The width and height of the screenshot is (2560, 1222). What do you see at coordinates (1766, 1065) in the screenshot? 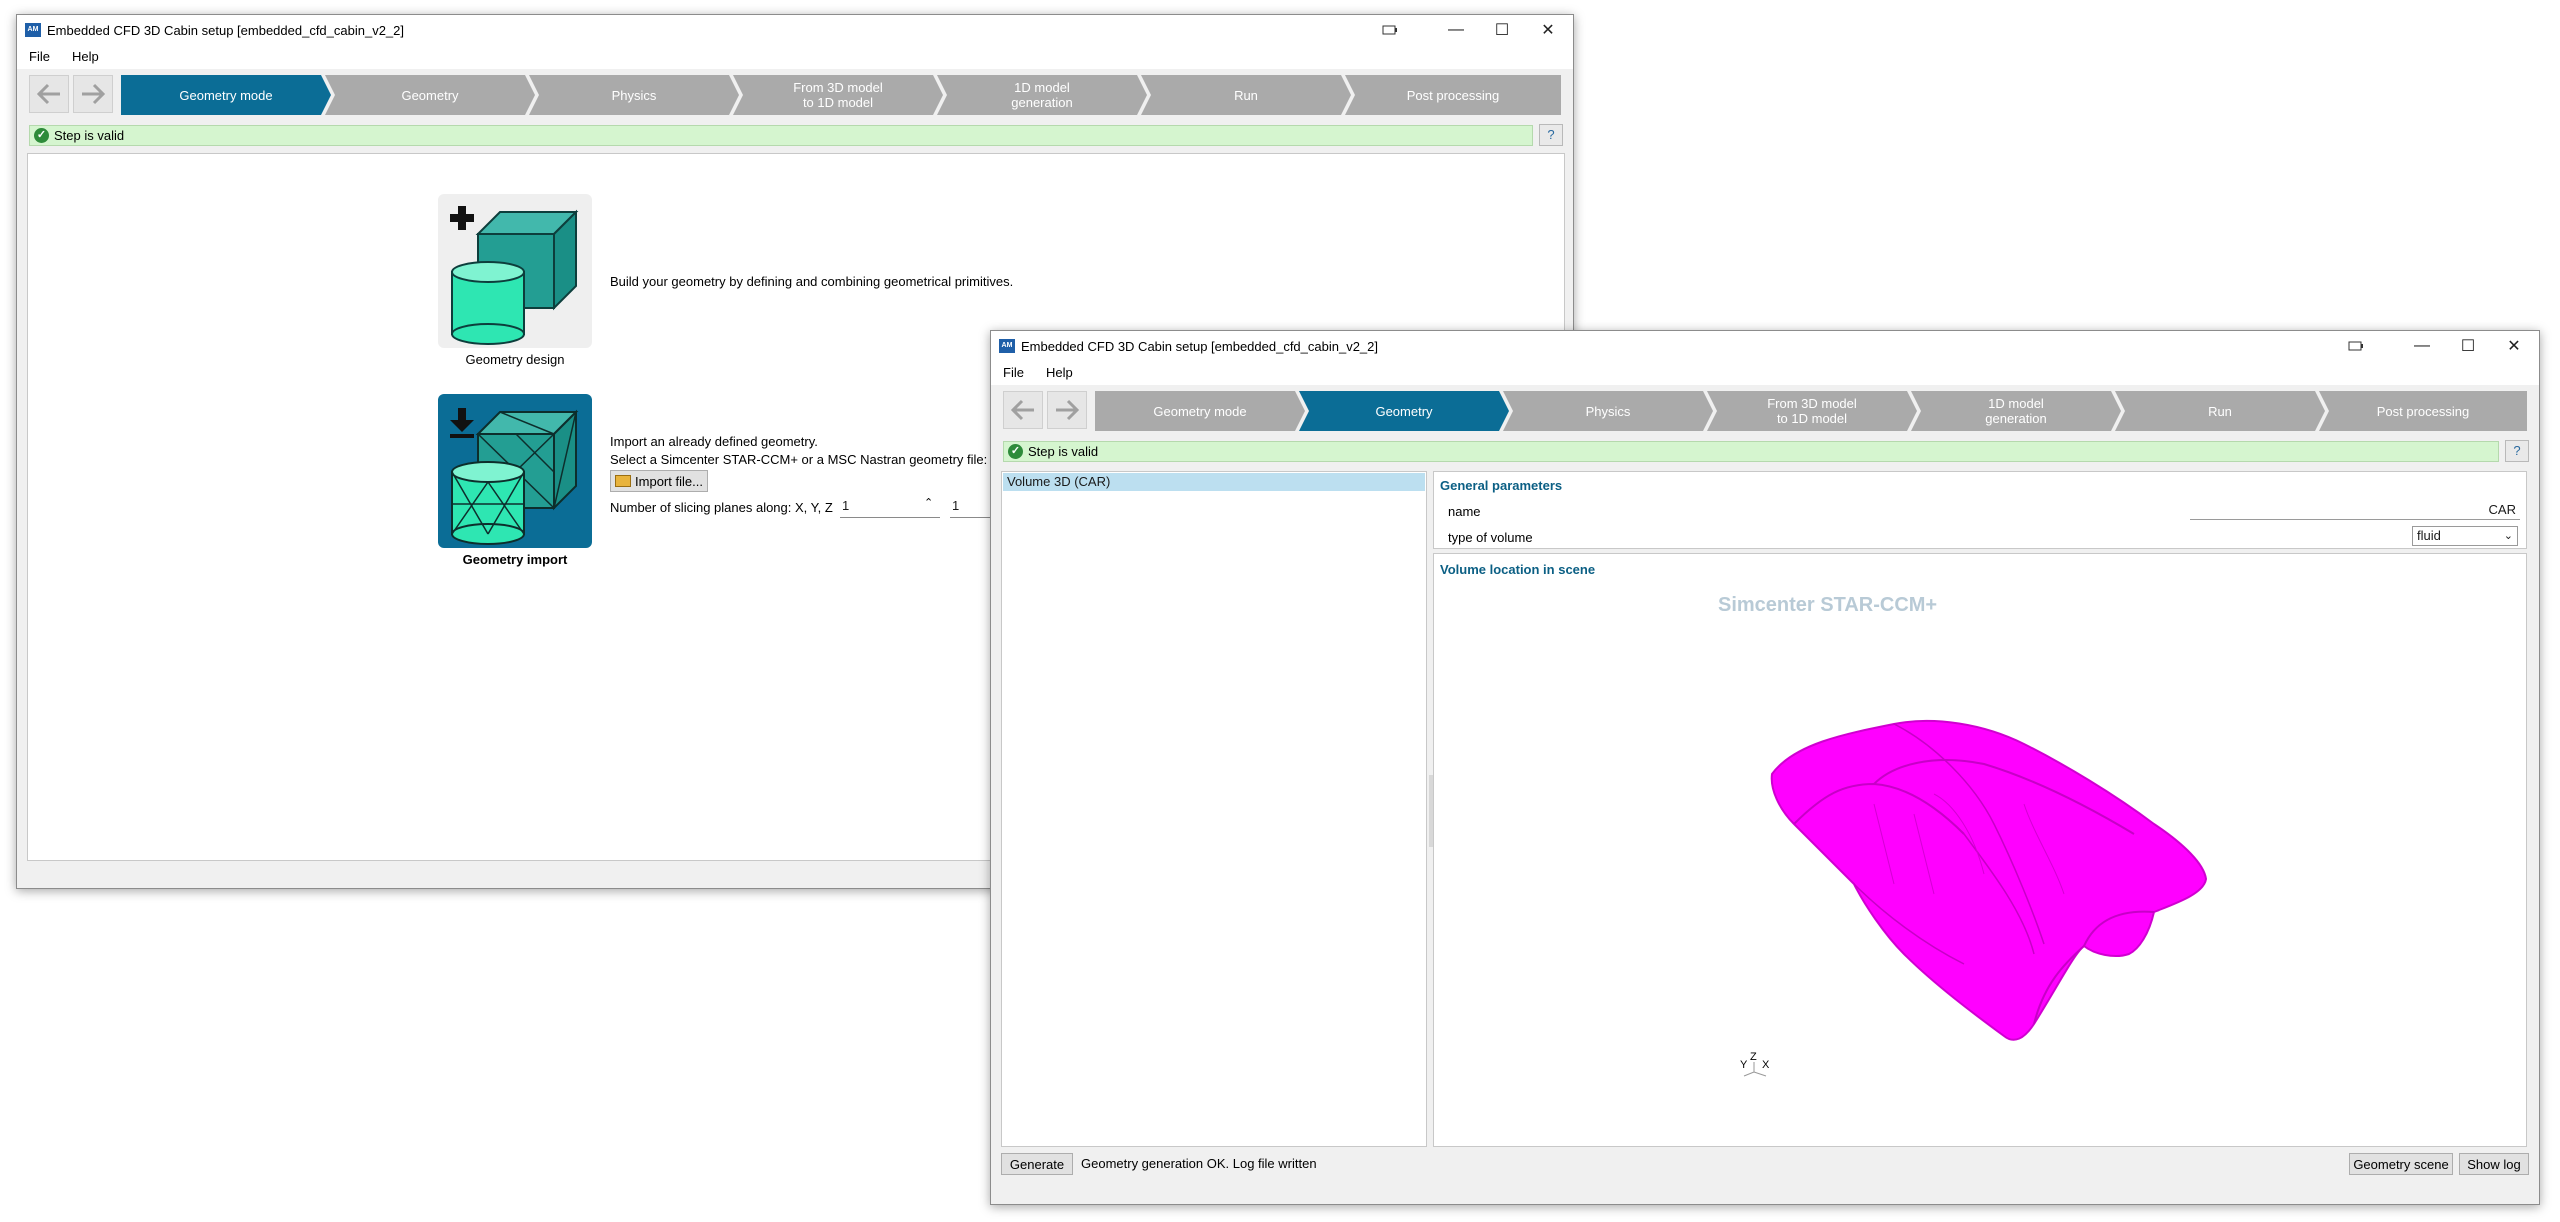
I see `axis-x-label: X` at bounding box center [1766, 1065].